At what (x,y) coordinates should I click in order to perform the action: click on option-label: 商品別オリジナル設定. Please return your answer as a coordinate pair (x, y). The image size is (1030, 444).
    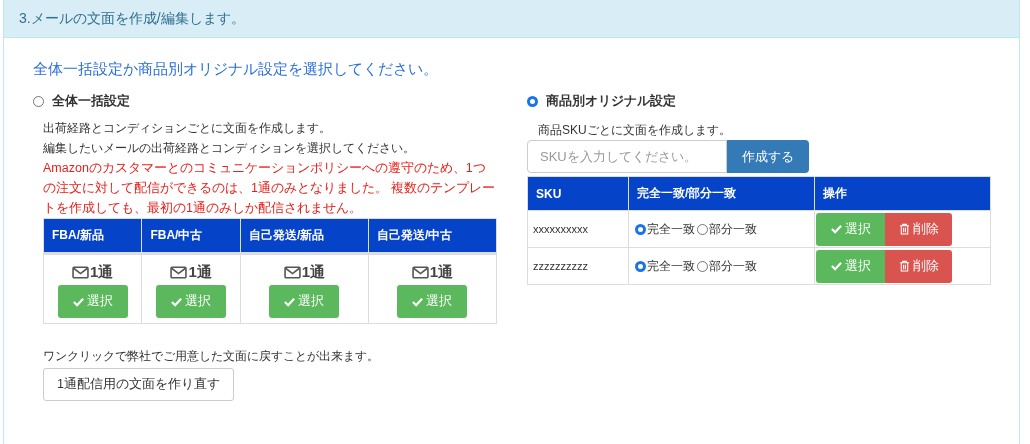
    Looking at the image, I should click on (611, 101).